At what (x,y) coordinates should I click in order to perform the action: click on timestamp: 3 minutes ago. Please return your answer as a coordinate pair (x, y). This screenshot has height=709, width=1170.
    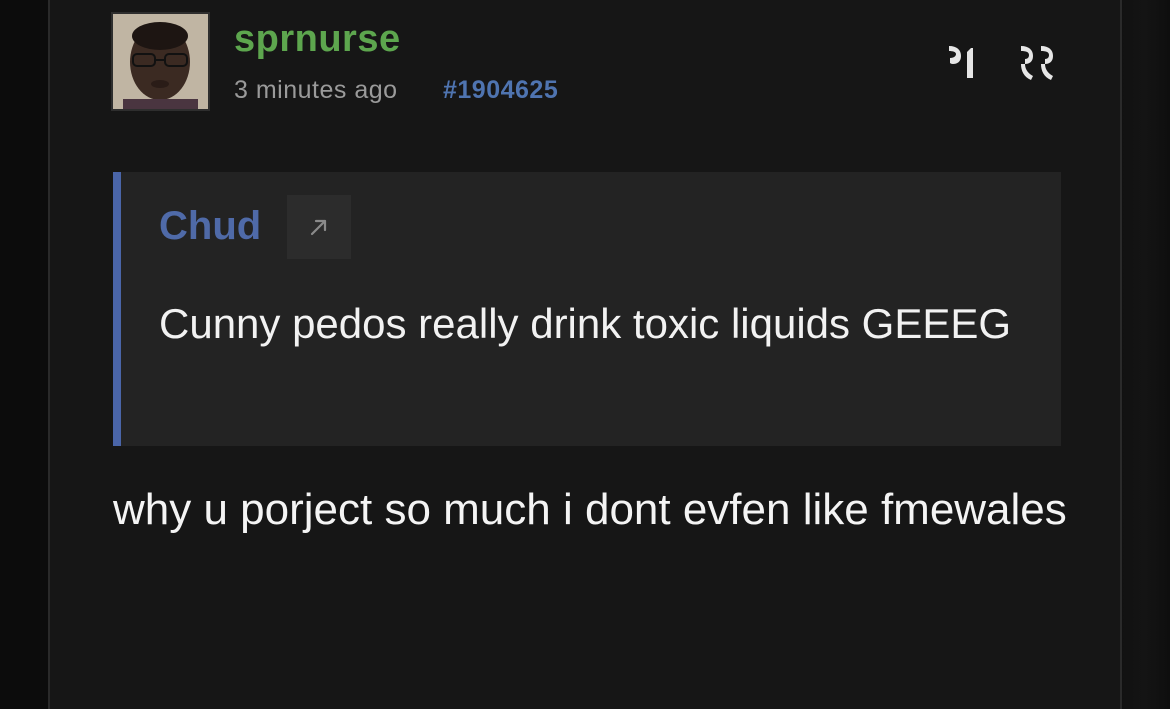
    Looking at the image, I should click on (316, 90).